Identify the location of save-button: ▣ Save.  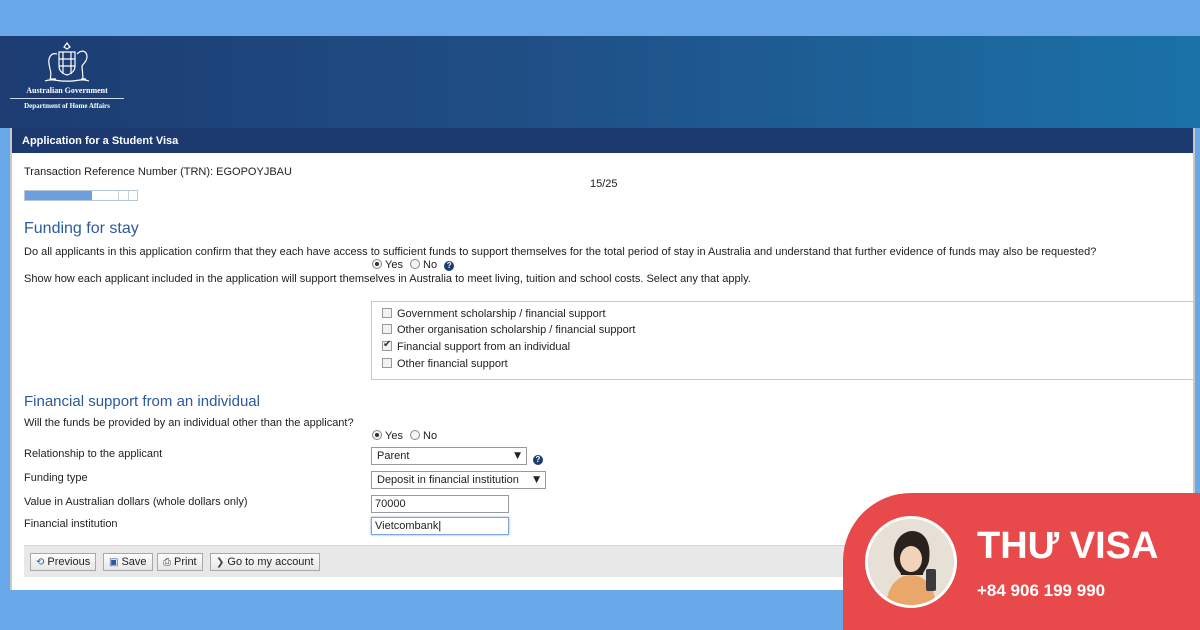
(128, 562).